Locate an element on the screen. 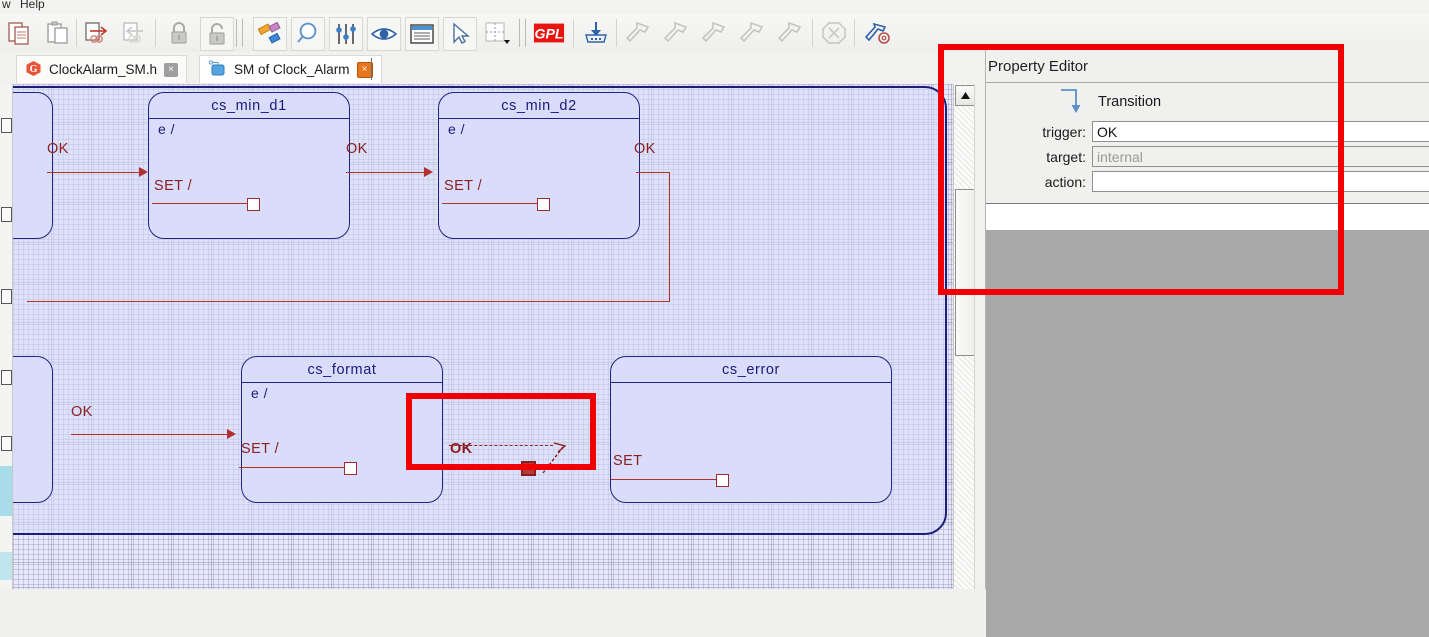  transition-label-ok-selected: OK is located at coordinates (461, 449).